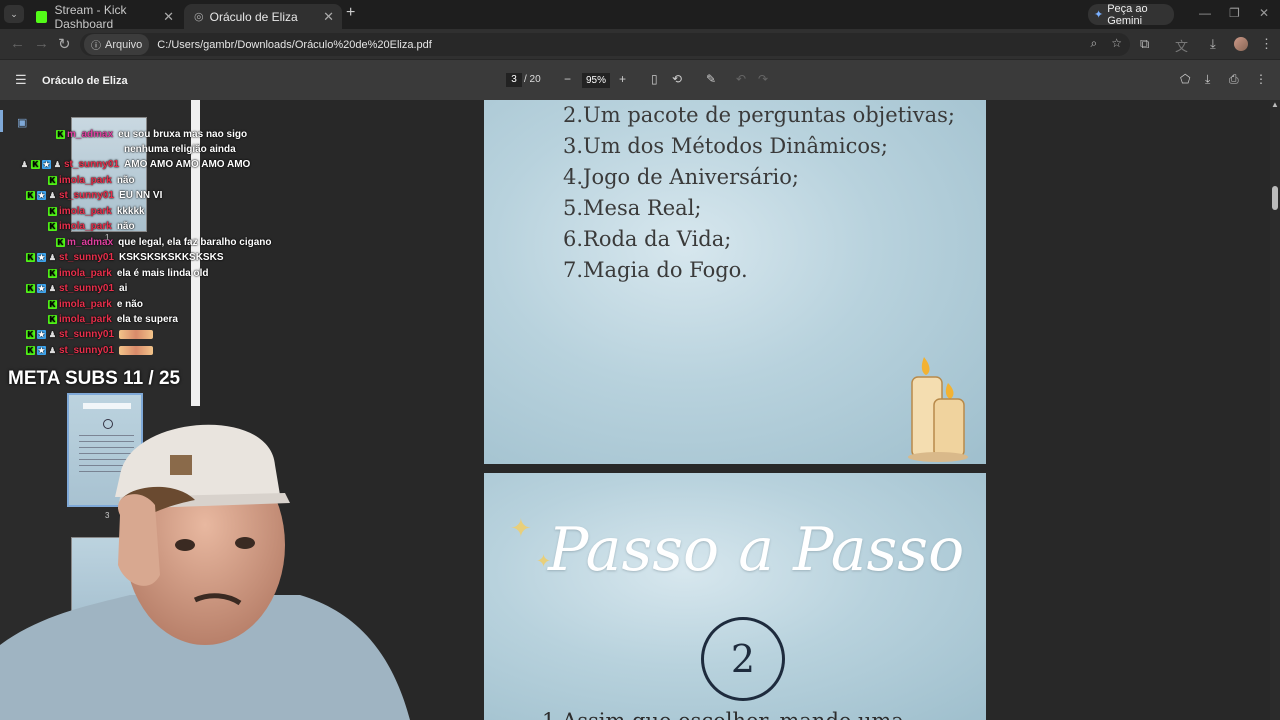 This screenshot has height=720, width=1280. What do you see at coordinates (117, 44) in the screenshot?
I see `file-chip: ⓘ Arquivo` at bounding box center [117, 44].